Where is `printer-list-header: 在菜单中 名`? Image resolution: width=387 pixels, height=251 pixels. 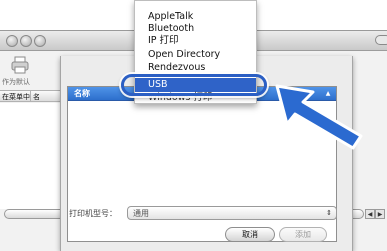 printer-list-header: 在菜单中 名 is located at coordinates (30, 96).